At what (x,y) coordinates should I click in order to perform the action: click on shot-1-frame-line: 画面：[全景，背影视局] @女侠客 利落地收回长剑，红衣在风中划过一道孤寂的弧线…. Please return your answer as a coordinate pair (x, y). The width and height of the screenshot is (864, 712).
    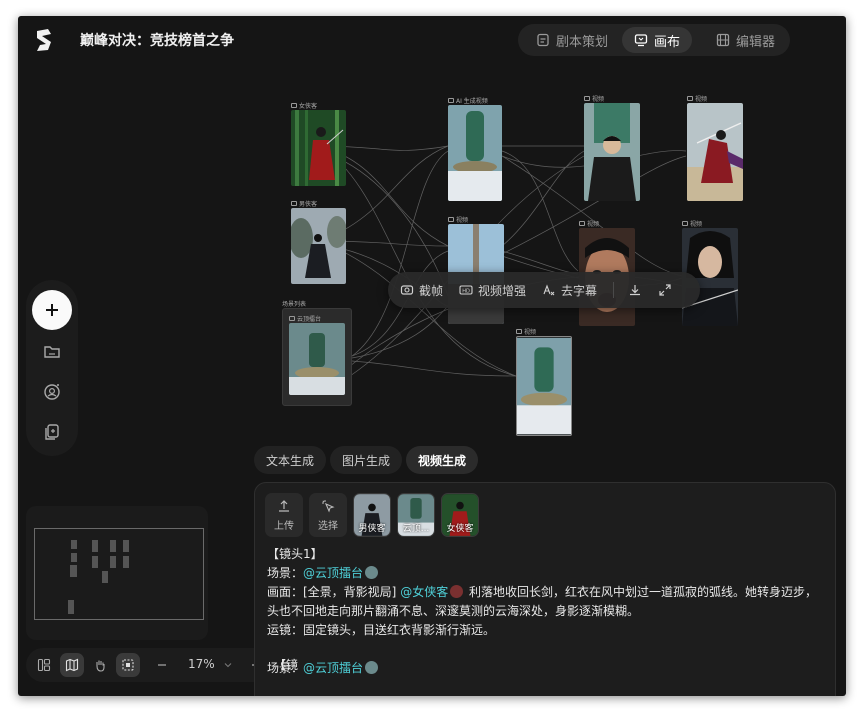
    Looking at the image, I should click on (547, 602).